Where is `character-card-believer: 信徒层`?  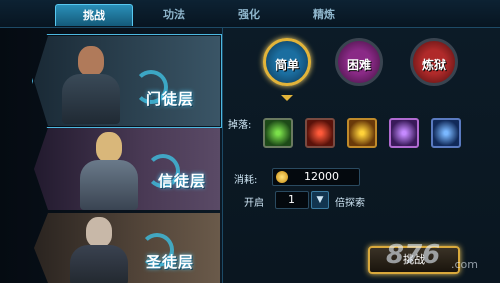 character-card-believer: 信徒层 is located at coordinates (127, 169).